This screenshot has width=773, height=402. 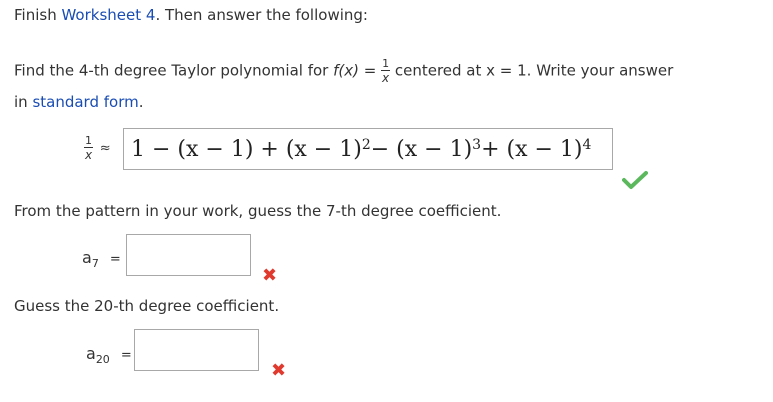 I want to click on instruction-suffix: . Then answer the following:, so click(x=261, y=15).